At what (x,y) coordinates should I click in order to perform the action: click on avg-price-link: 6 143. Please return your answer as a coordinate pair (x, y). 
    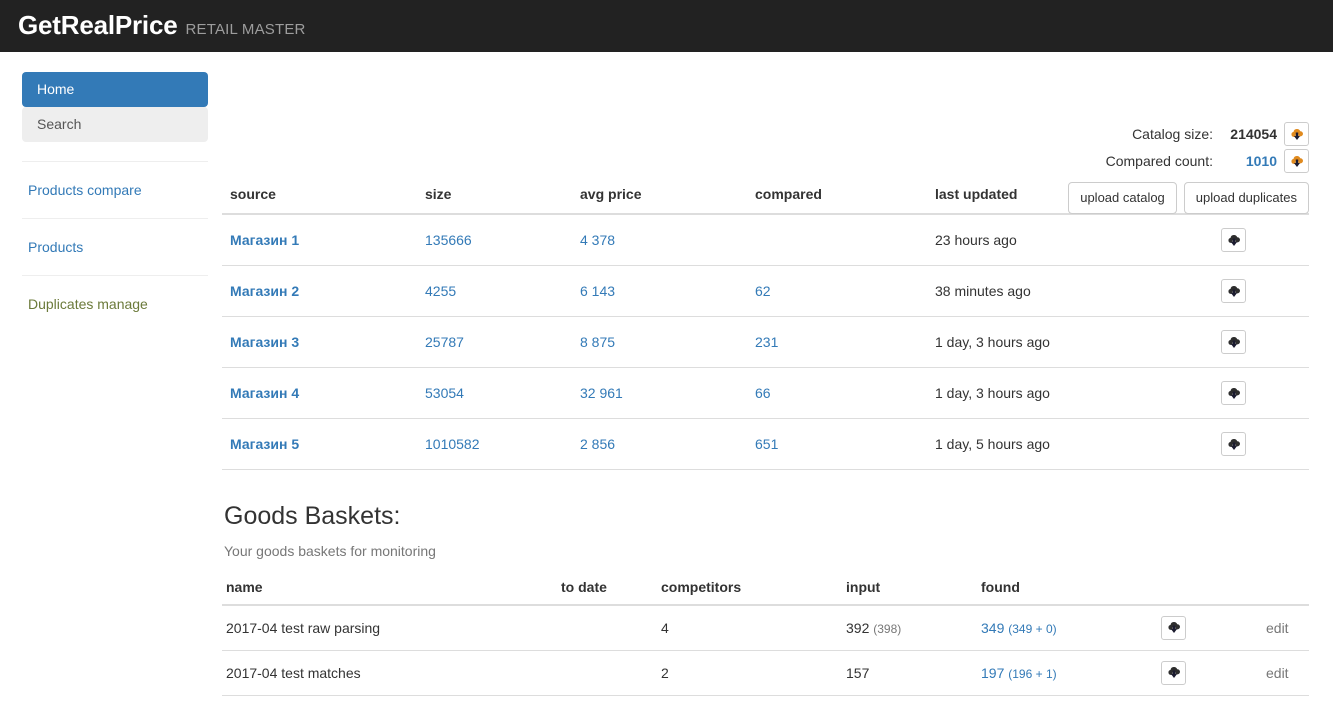
    Looking at the image, I should click on (597, 291).